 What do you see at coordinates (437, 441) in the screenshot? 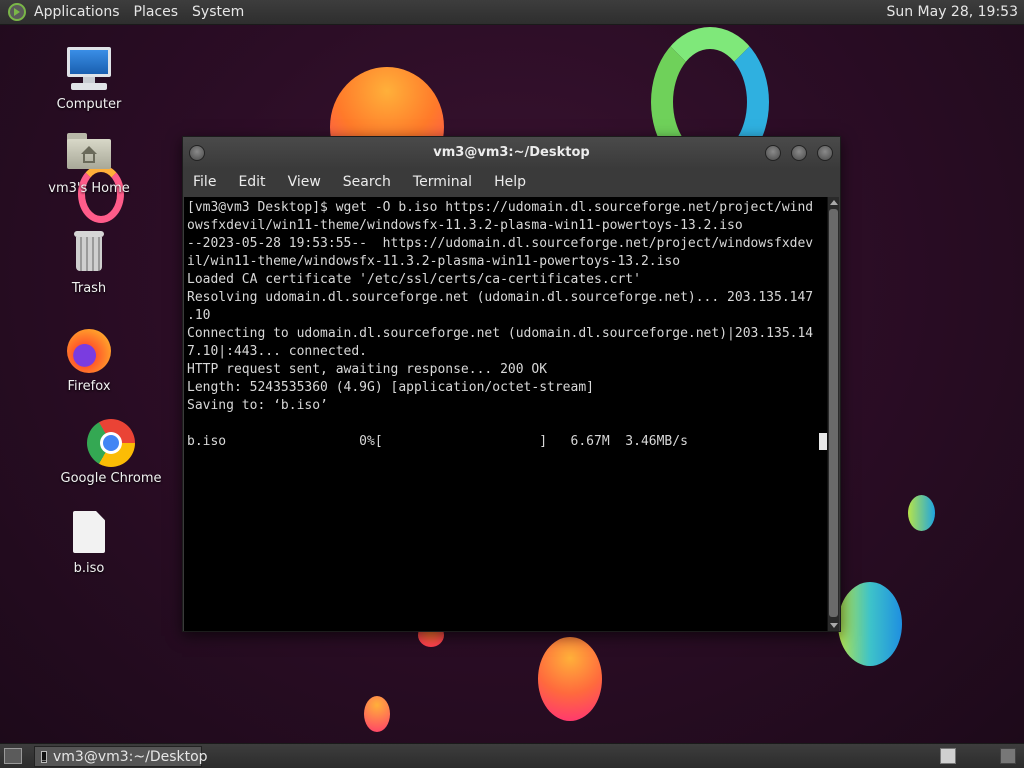
I see `progress-text: b.iso 0%[ ] 6.67M 3.46MB/s` at bounding box center [437, 441].